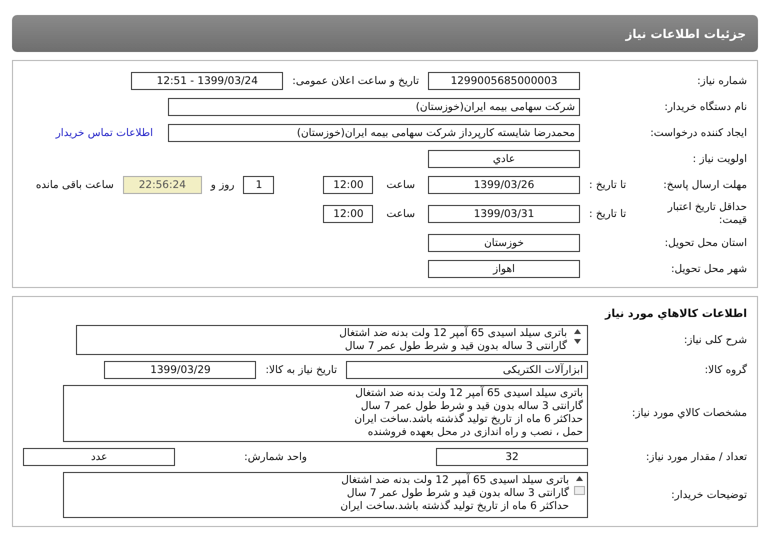 This screenshot has width=770, height=545. Describe the element at coordinates (725, 370) in the screenshot. I see `row-label: گروه کالا:` at that location.